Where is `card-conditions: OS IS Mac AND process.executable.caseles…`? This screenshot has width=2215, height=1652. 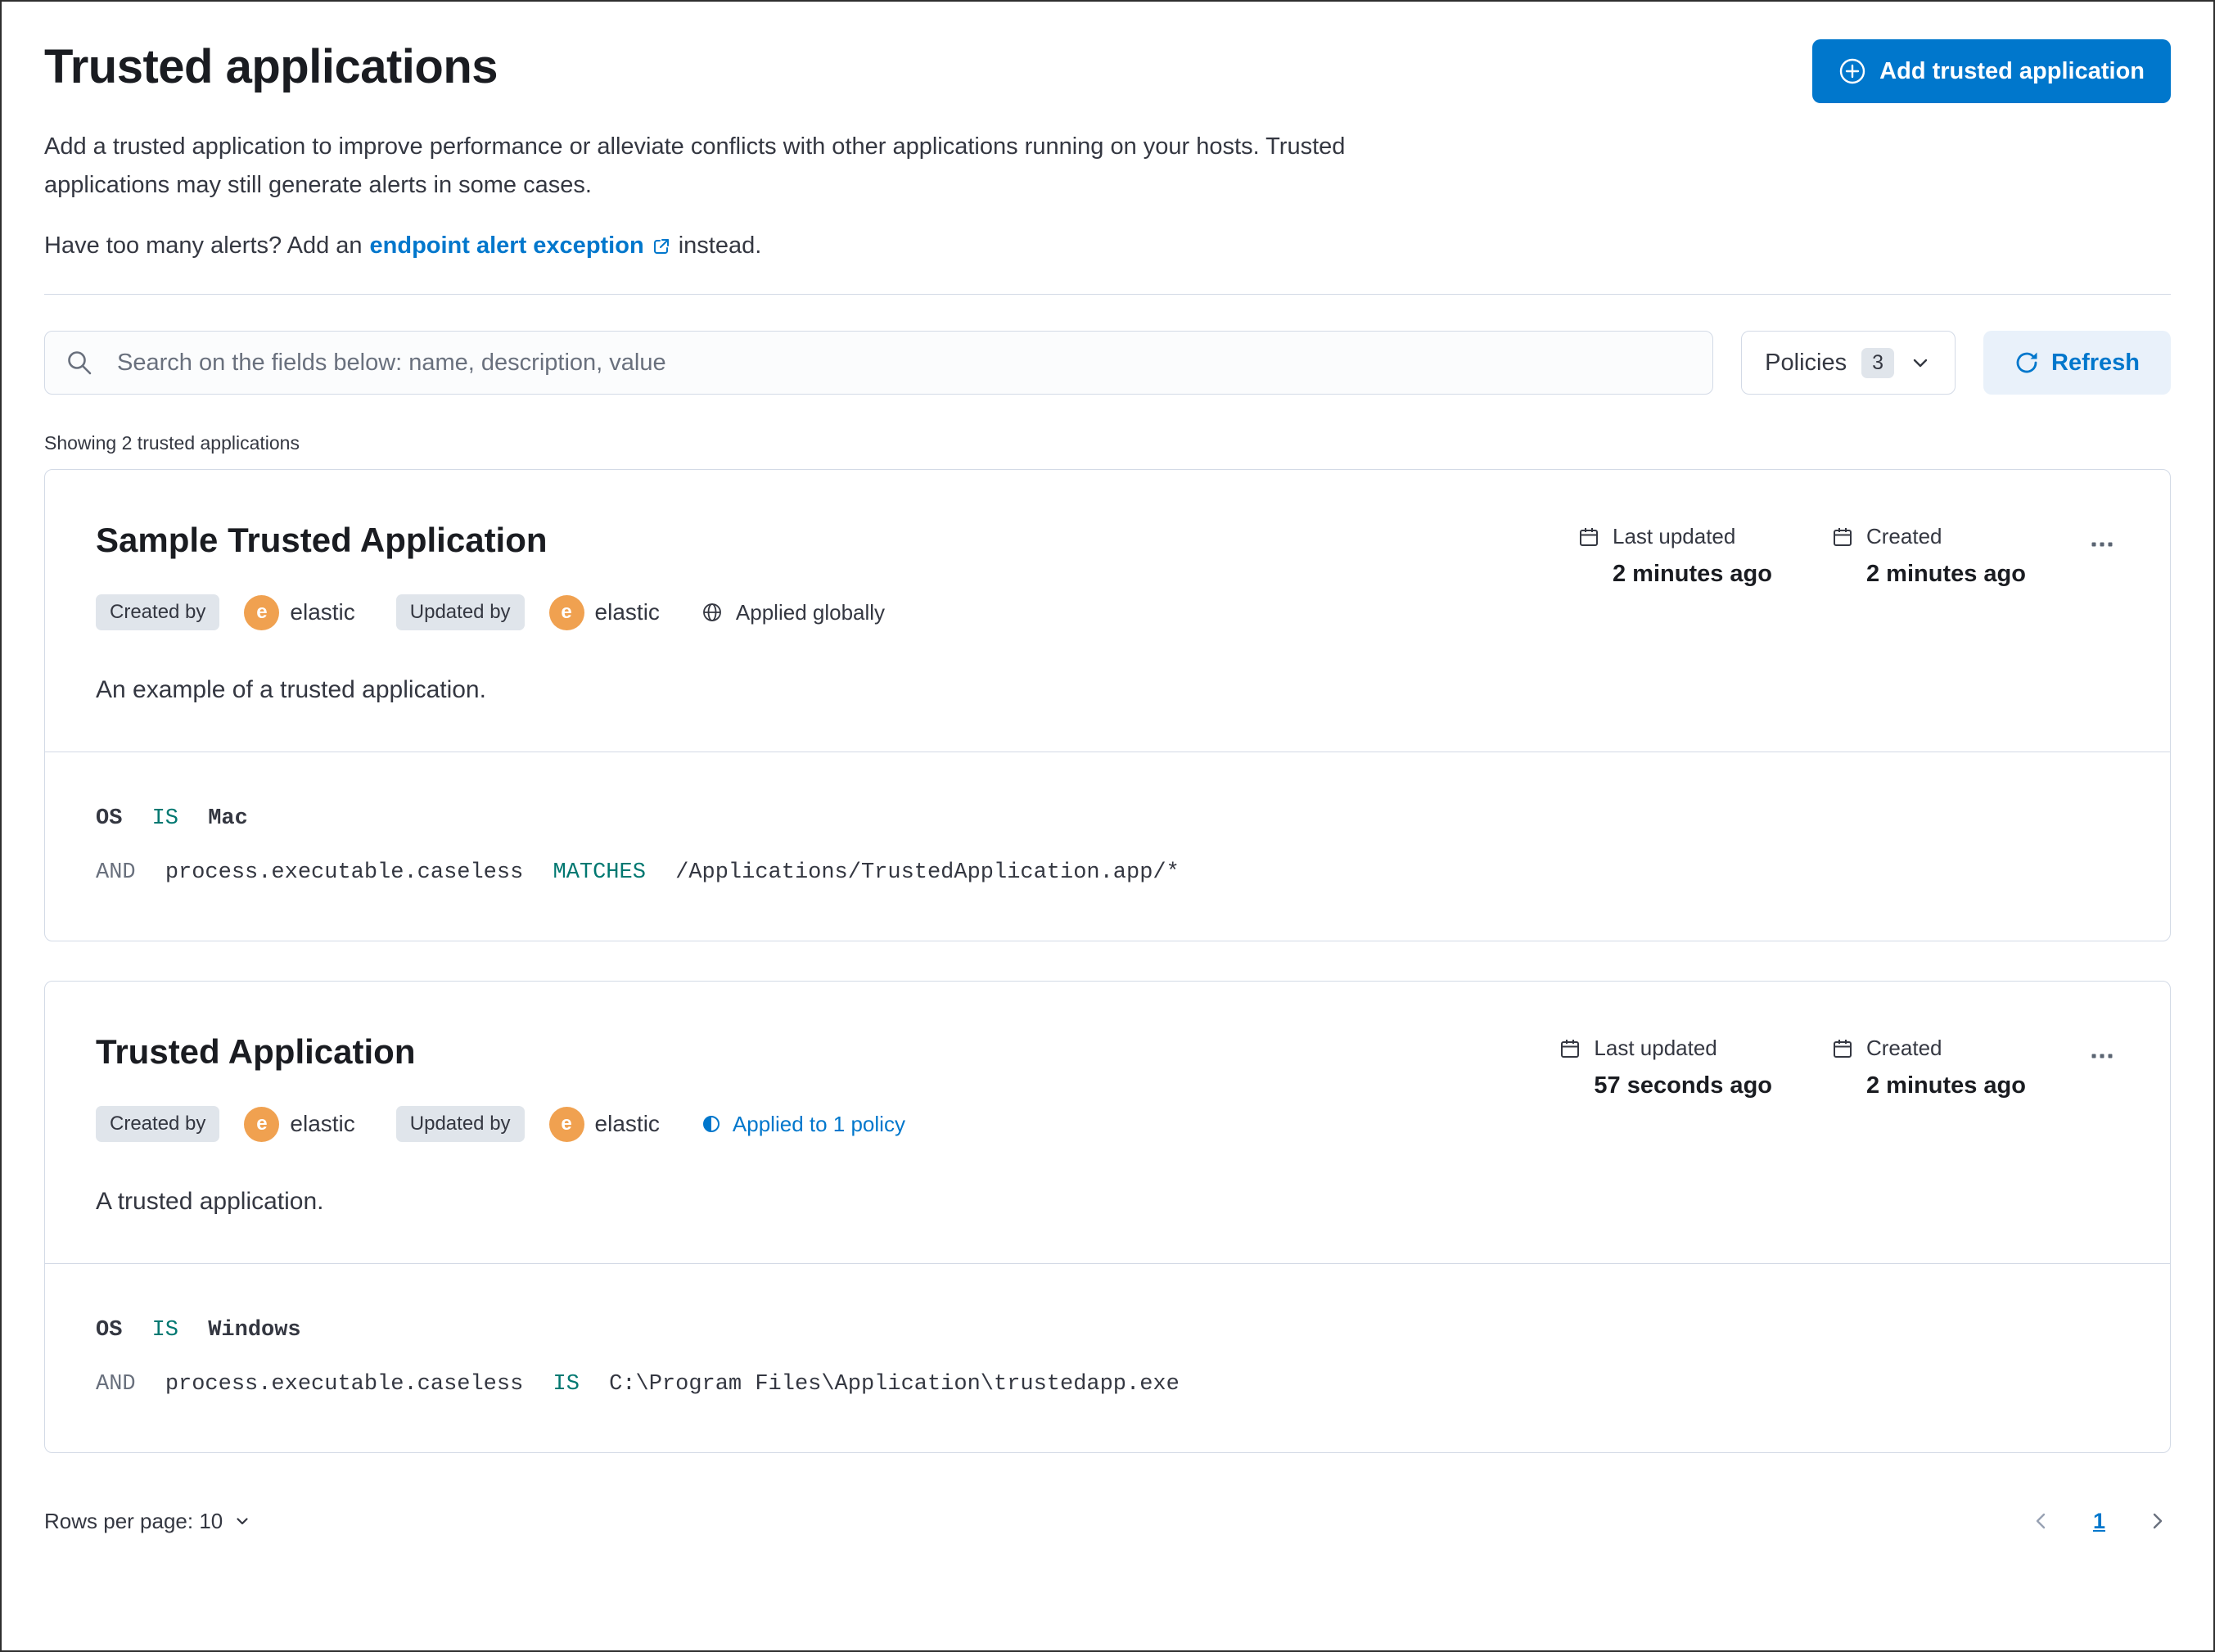 card-conditions: OS IS Mac AND process.executable.caseles… is located at coordinates (1107, 846).